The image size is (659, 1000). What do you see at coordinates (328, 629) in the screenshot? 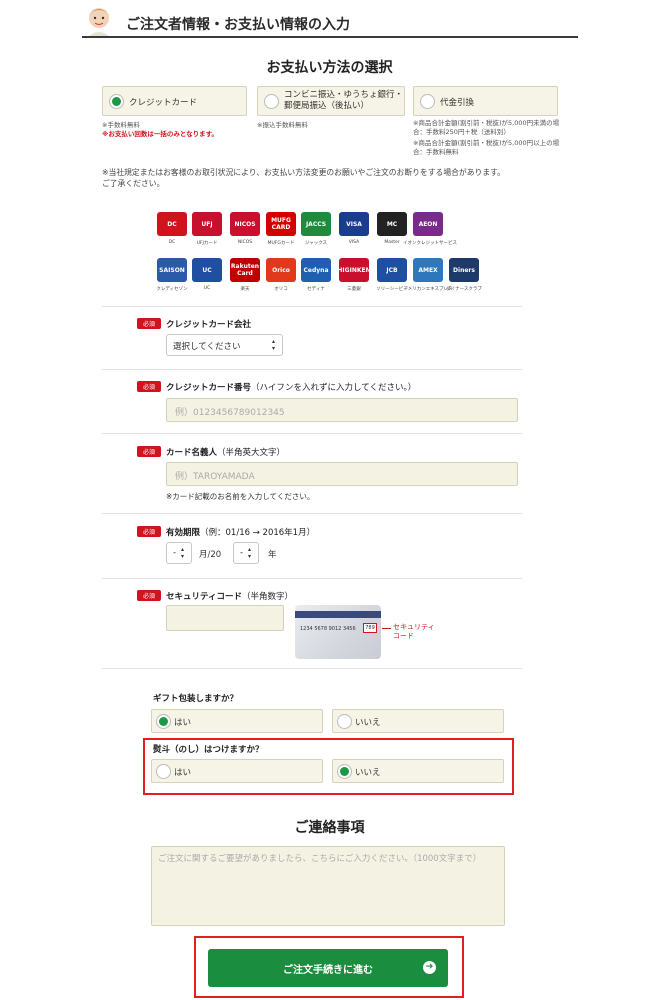
I see `card-sample-number: 1234 5678 9012 3456` at bounding box center [328, 629].